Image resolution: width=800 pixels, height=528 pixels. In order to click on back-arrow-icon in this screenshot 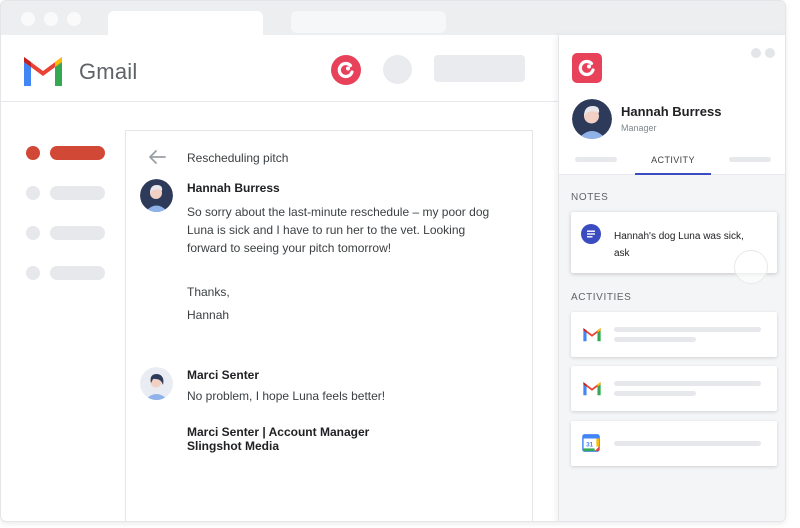, I will do `click(157, 157)`.